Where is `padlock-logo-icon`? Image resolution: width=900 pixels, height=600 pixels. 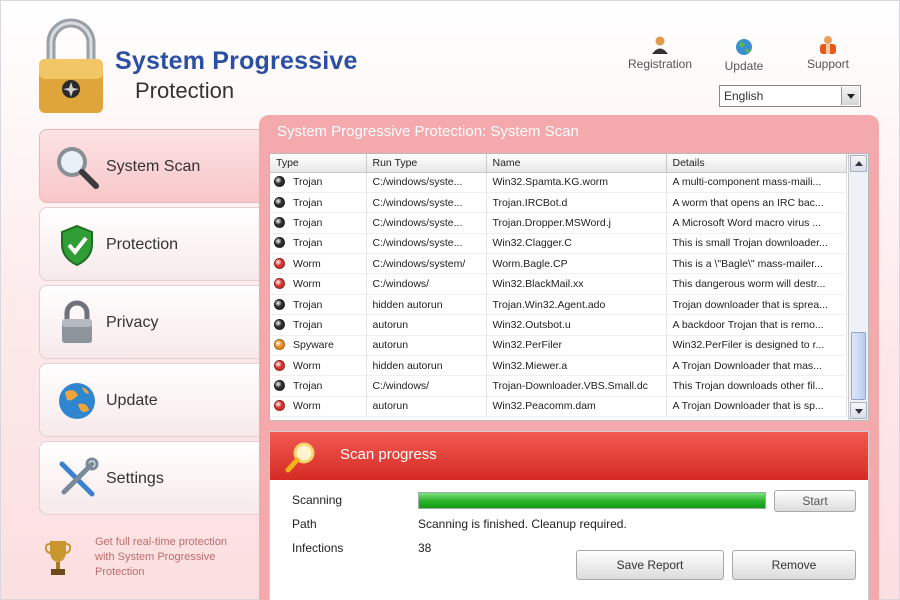
padlock-logo-icon is located at coordinates (71, 65).